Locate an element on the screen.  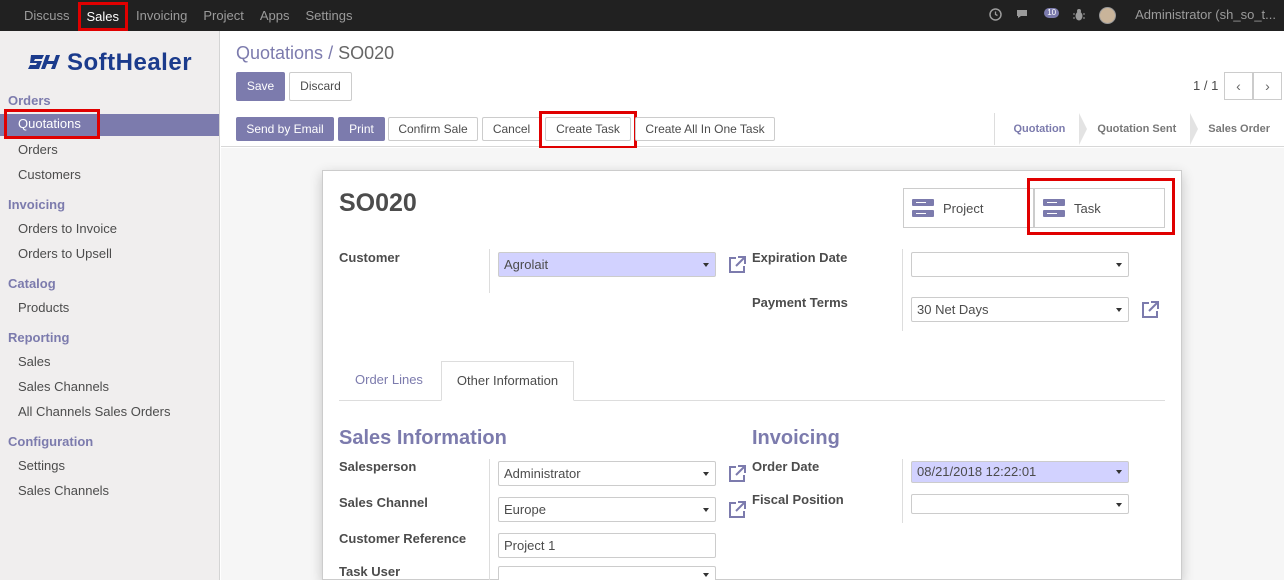
tab-order-lines: Order Lines is located at coordinates (389, 381).